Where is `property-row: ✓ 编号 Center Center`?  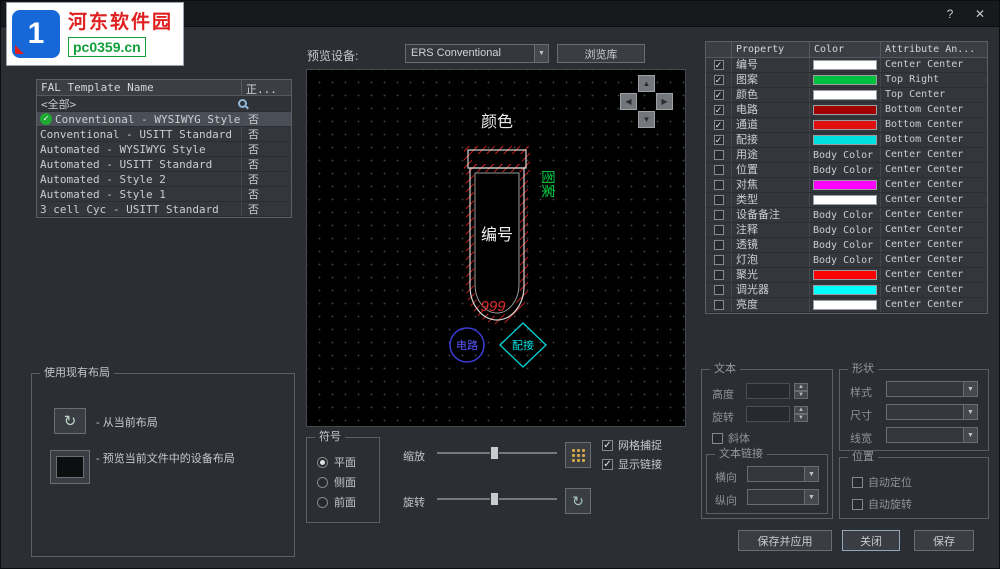
property-row: ✓ 编号 Center Center is located at coordinates (846, 65).